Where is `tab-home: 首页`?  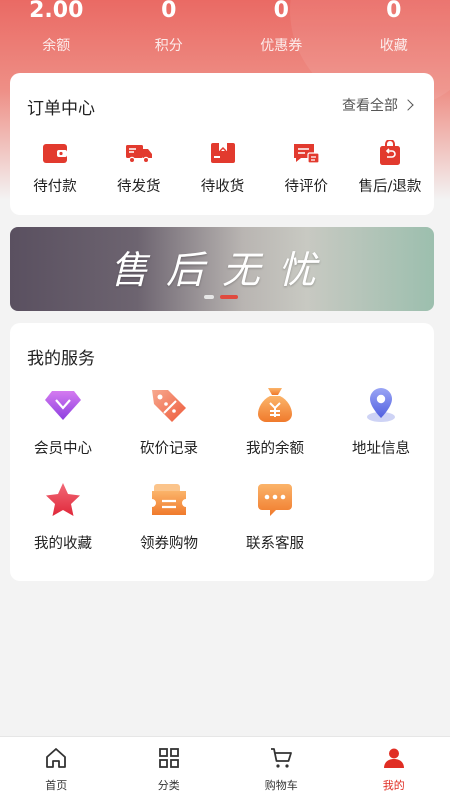
tab-home: 首页 is located at coordinates (56, 768).